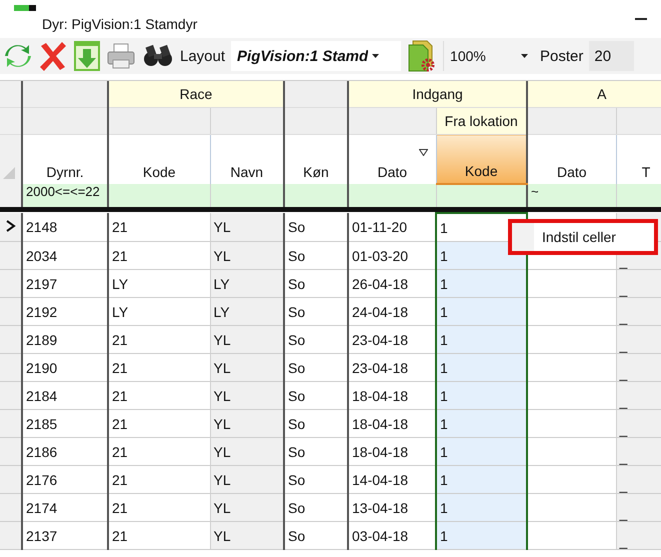 The image size is (661, 557). What do you see at coordinates (571, 195) in the screenshot?
I see `filter-cell: ~` at bounding box center [571, 195].